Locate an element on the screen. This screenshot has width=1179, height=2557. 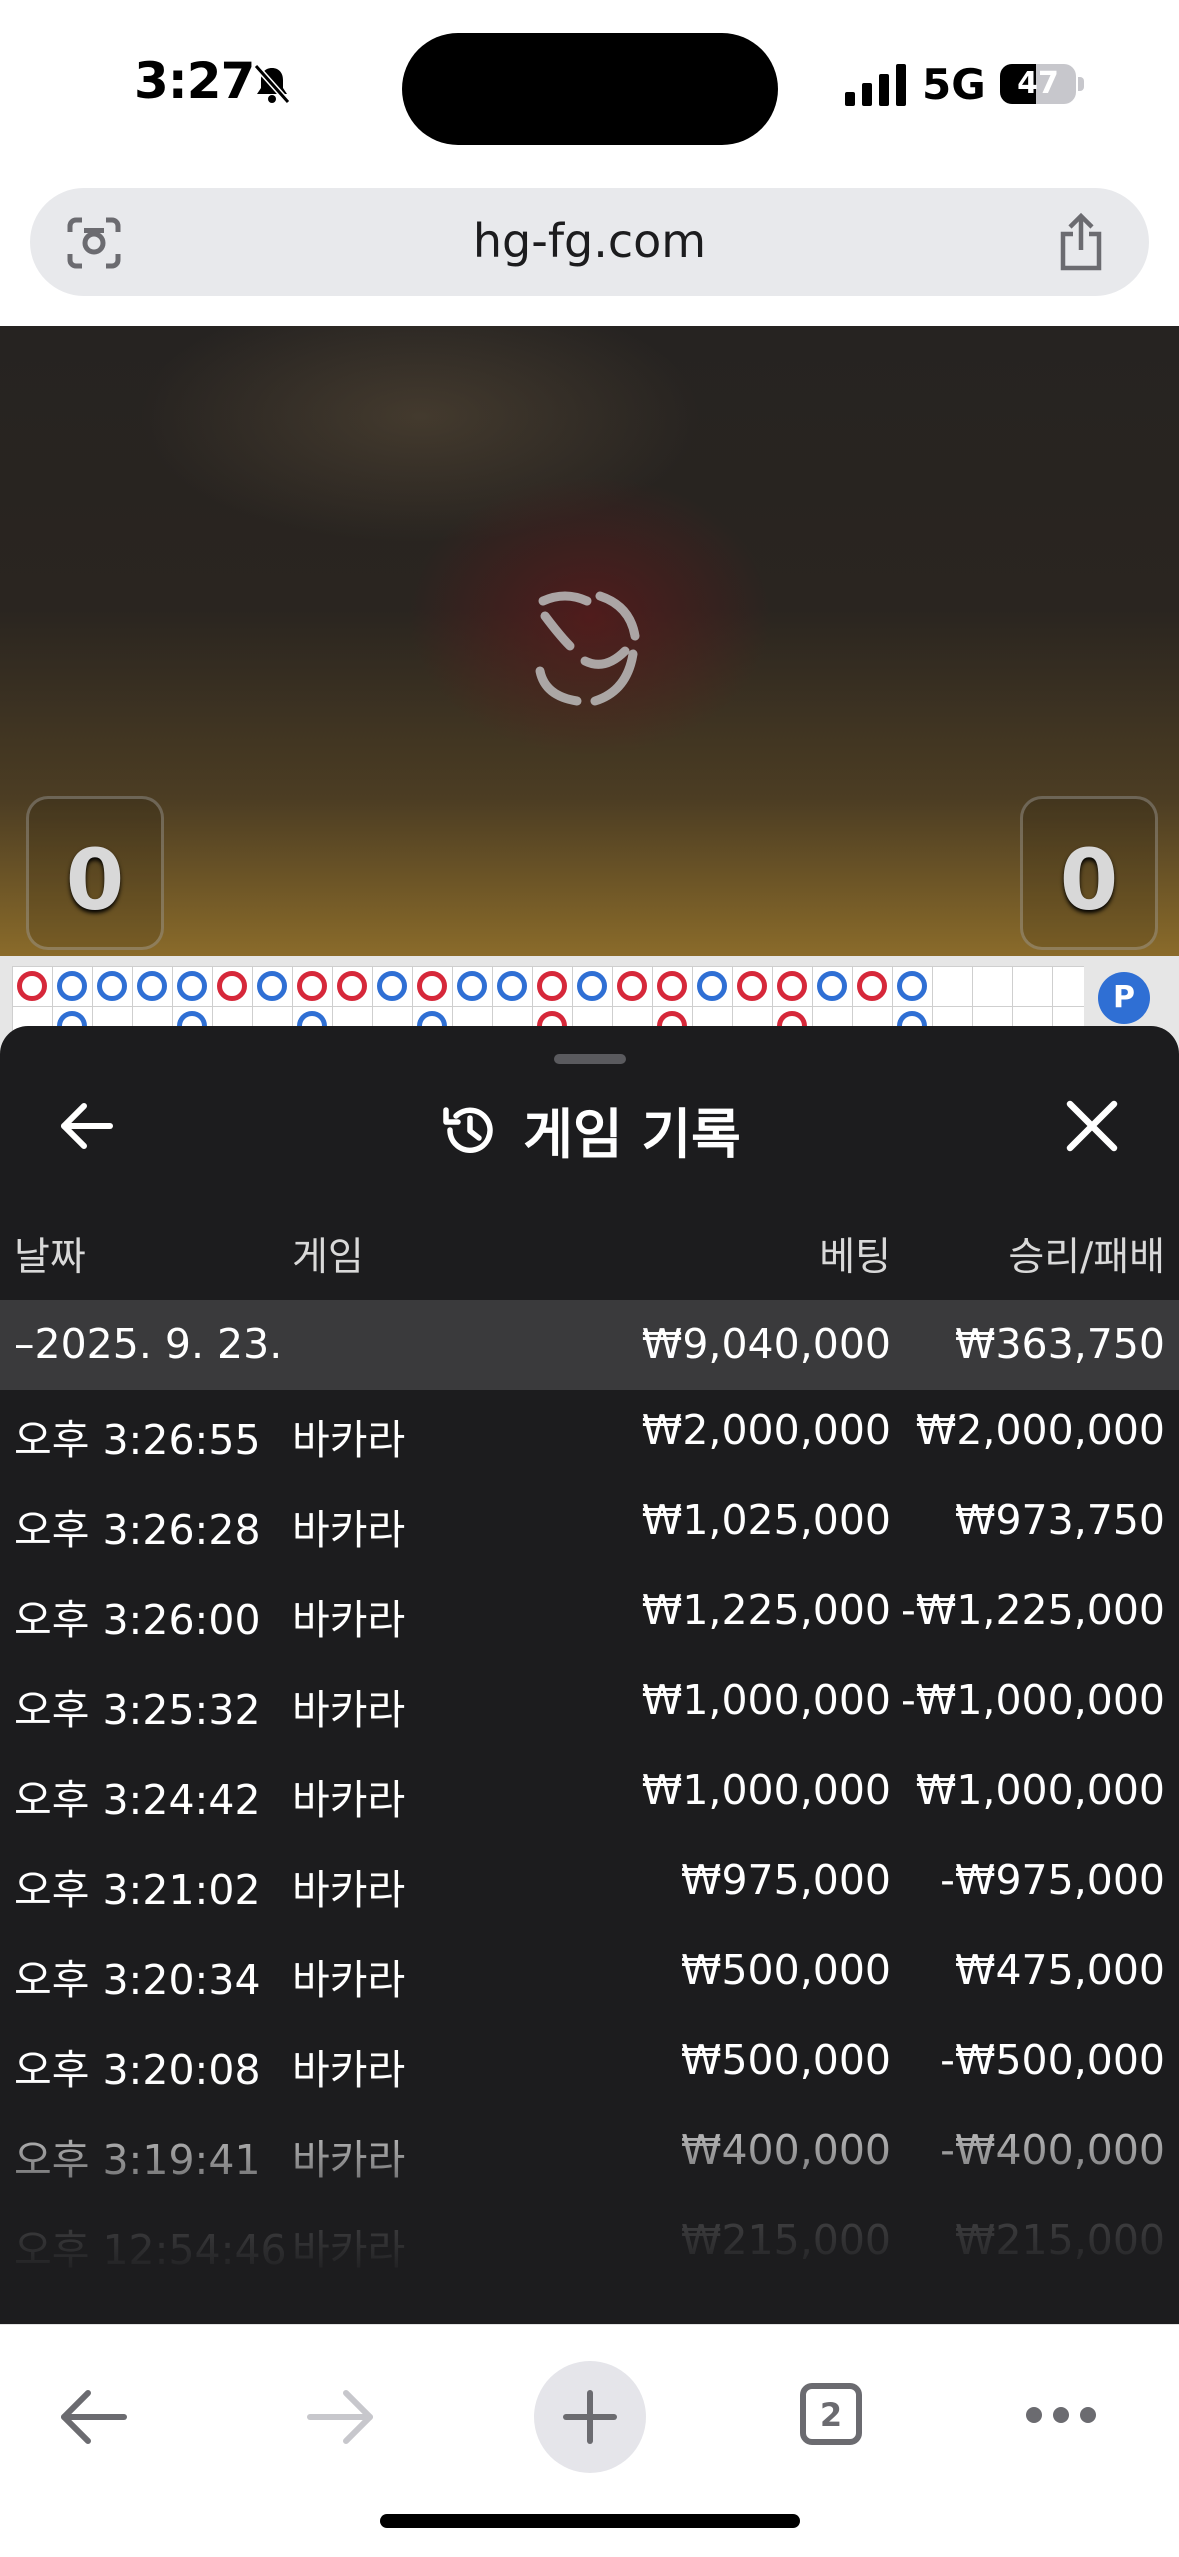
share-icon is located at coordinates (1081, 242).